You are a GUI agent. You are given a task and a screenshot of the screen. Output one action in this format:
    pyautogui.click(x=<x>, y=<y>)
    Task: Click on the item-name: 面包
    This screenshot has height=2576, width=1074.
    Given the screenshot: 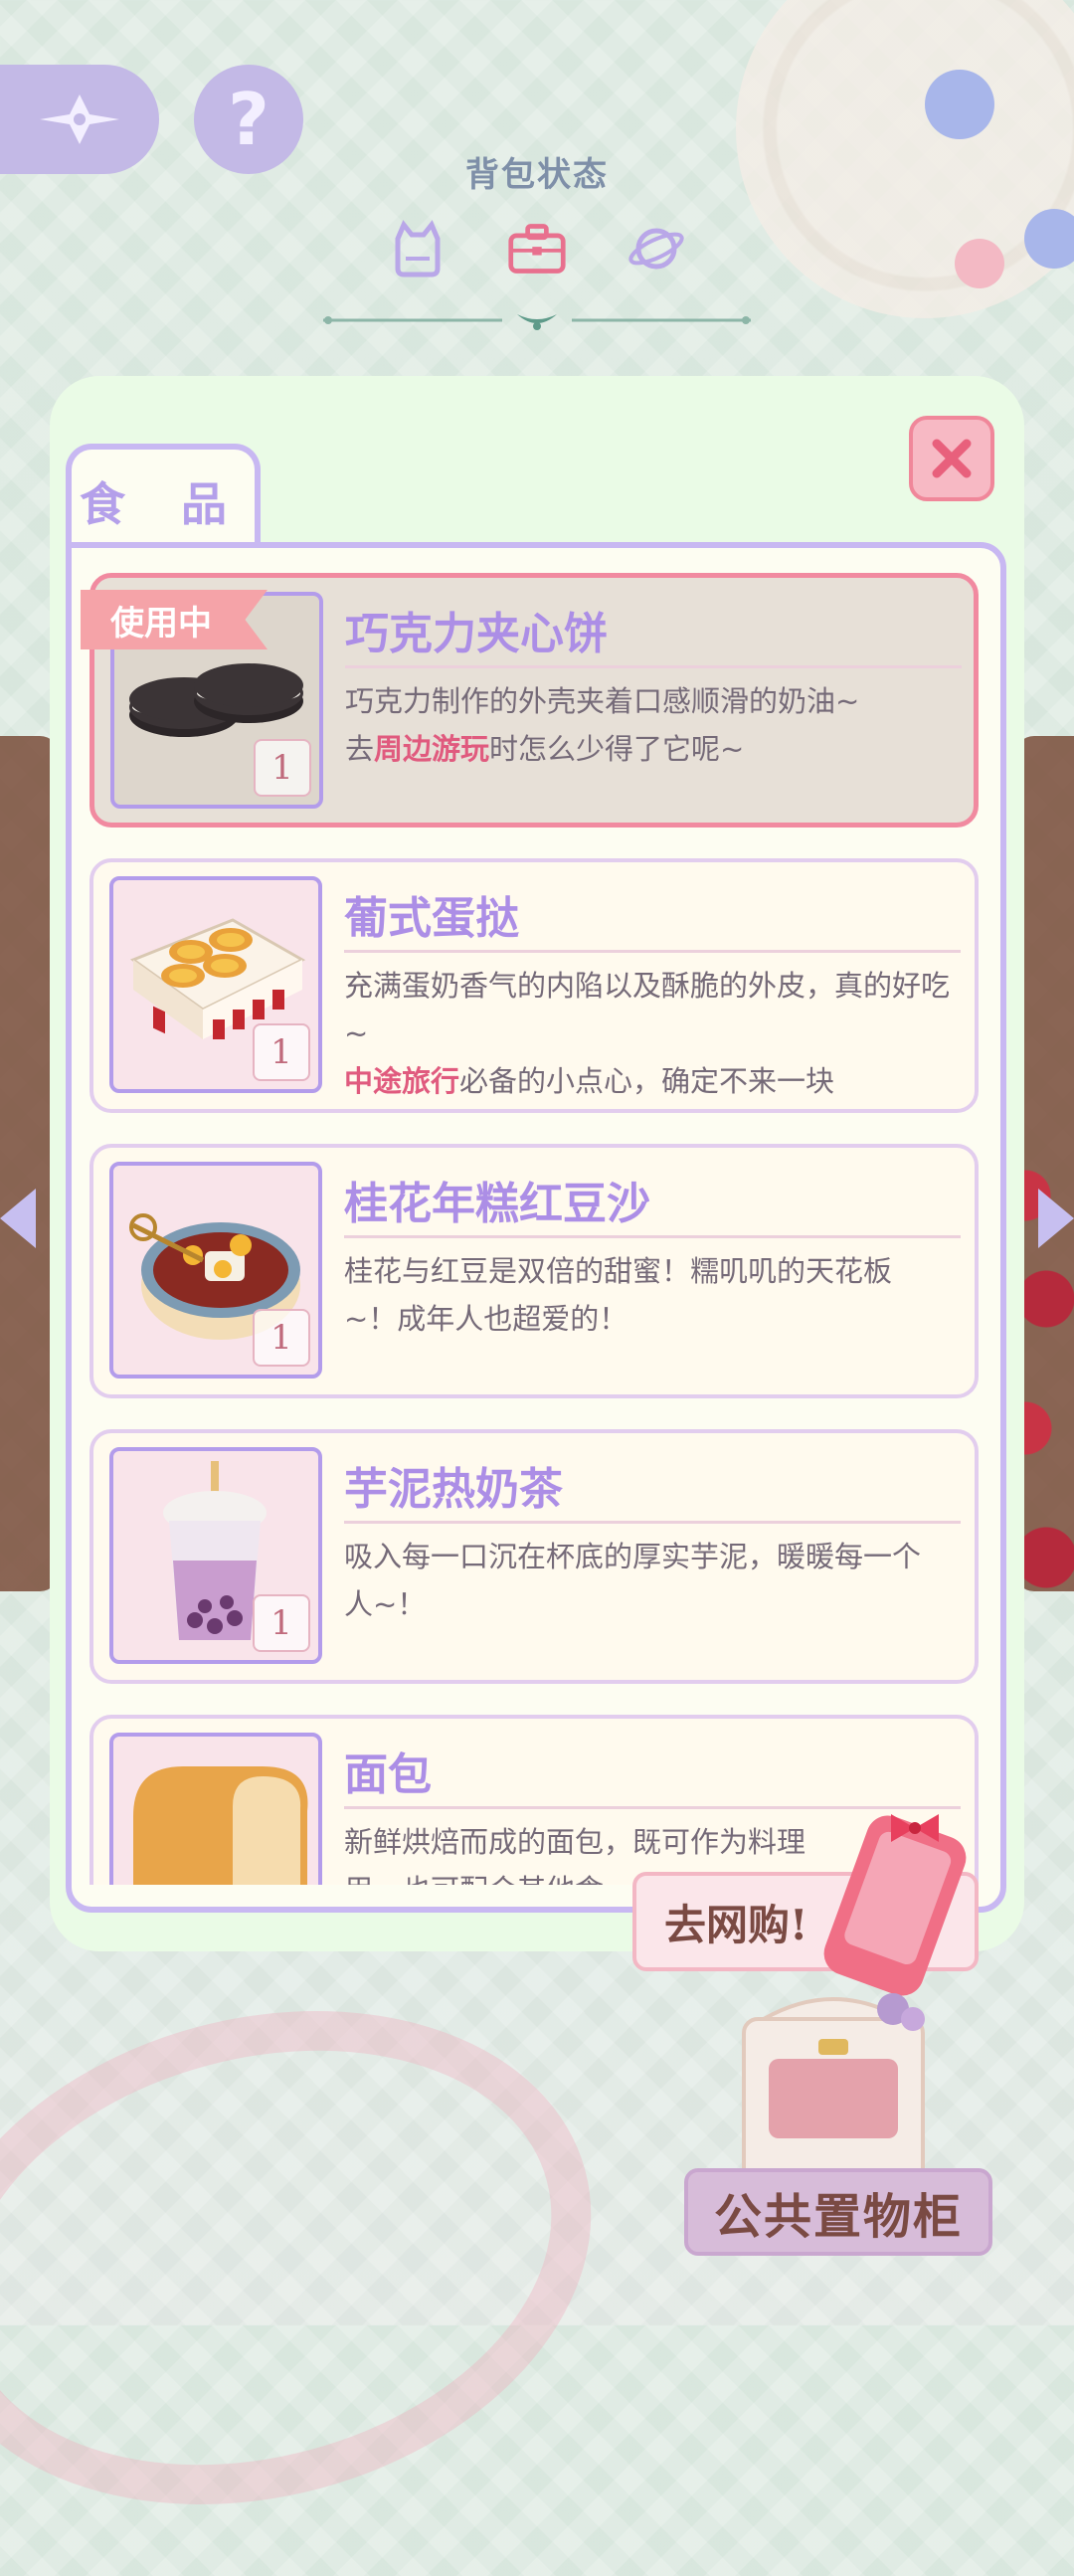 What is the action you would take?
    pyautogui.click(x=388, y=1774)
    